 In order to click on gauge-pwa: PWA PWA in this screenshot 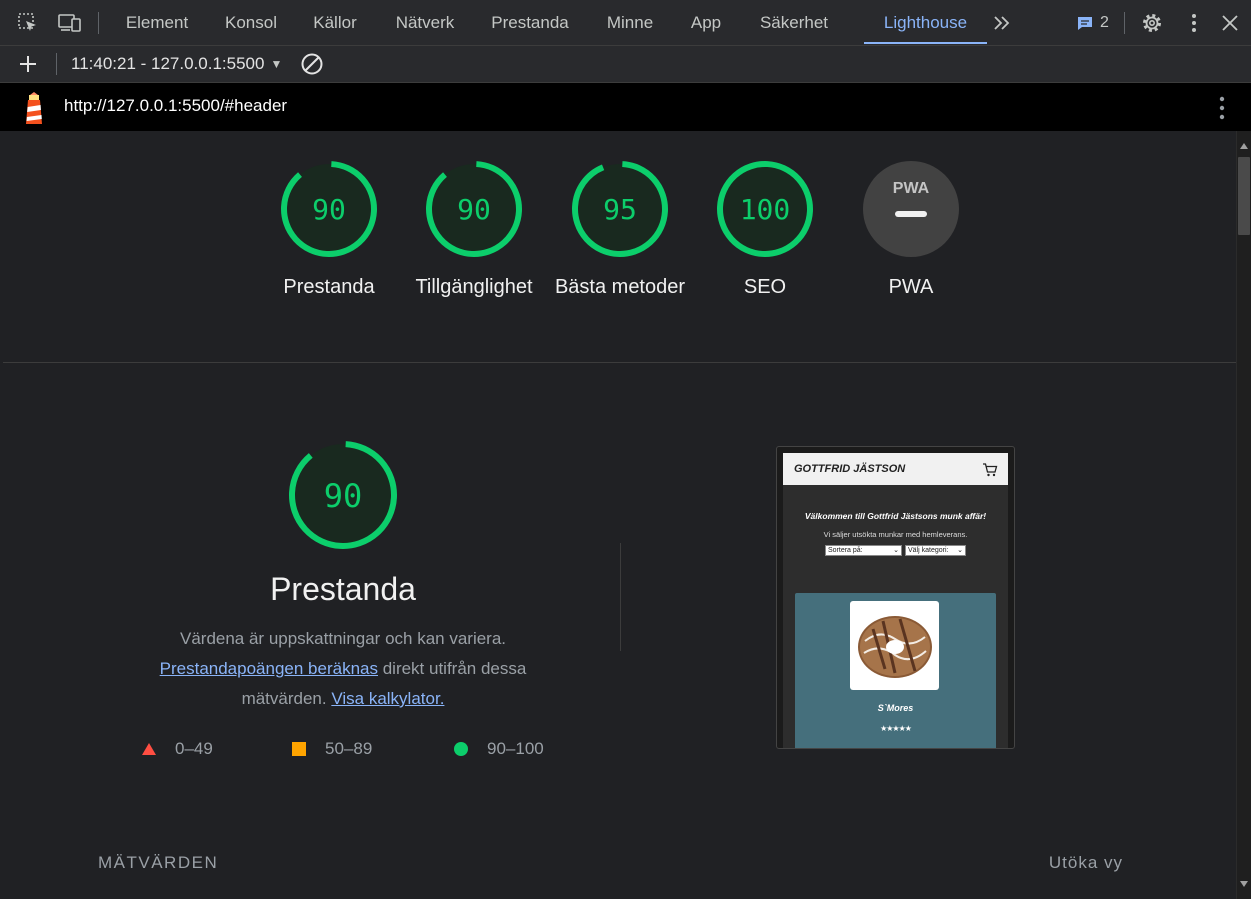, I will do `click(911, 231)`.